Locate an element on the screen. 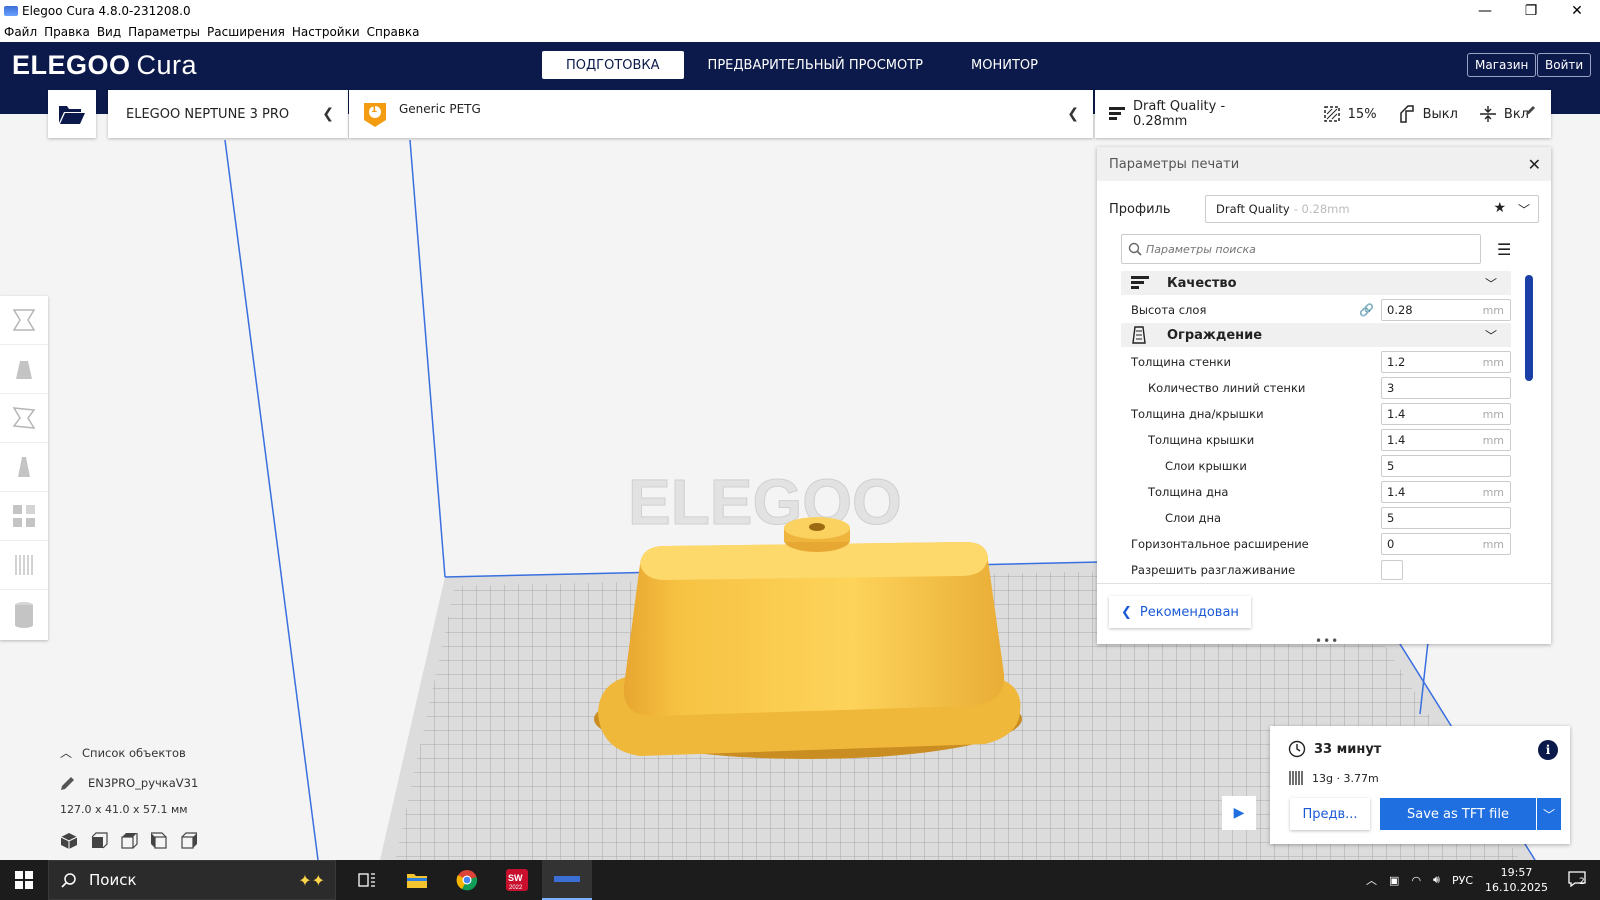 Image resolution: width=1600 pixels, height=900 pixels. signin-button: Войти is located at coordinates (1564, 65).